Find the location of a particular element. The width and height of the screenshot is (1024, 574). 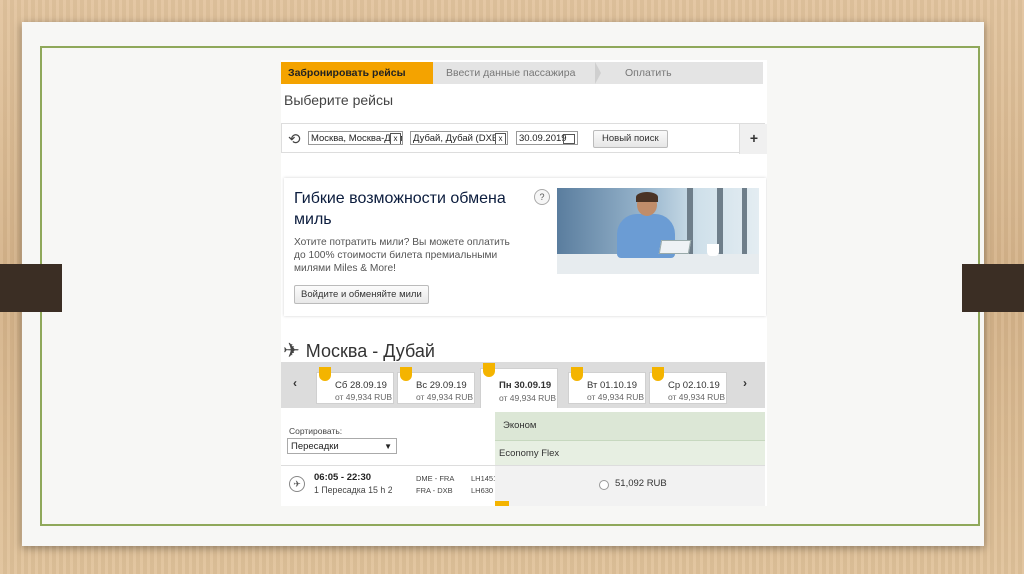

date-label: Вт 01.10.19 is located at coordinates (612, 385).